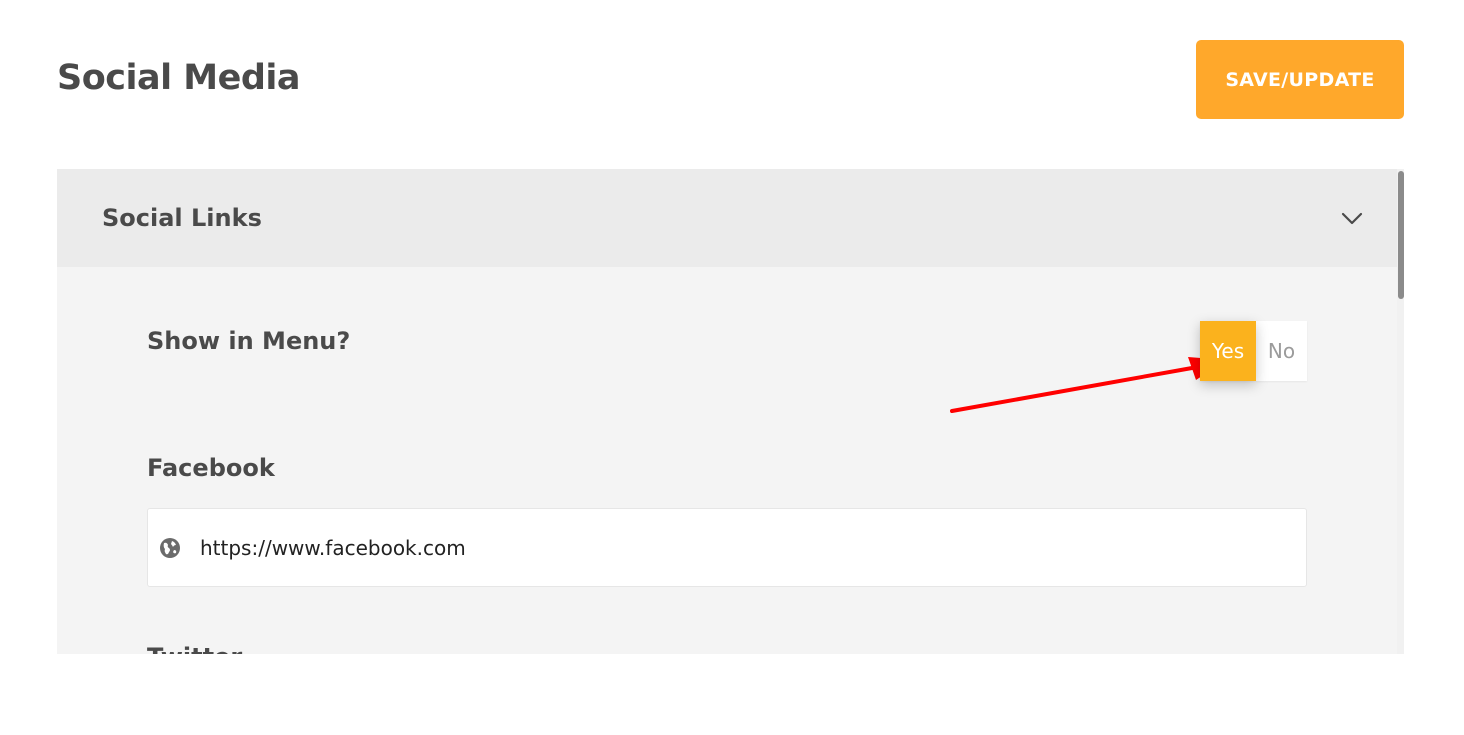  I want to click on facebook-url-input, so click(745, 547).